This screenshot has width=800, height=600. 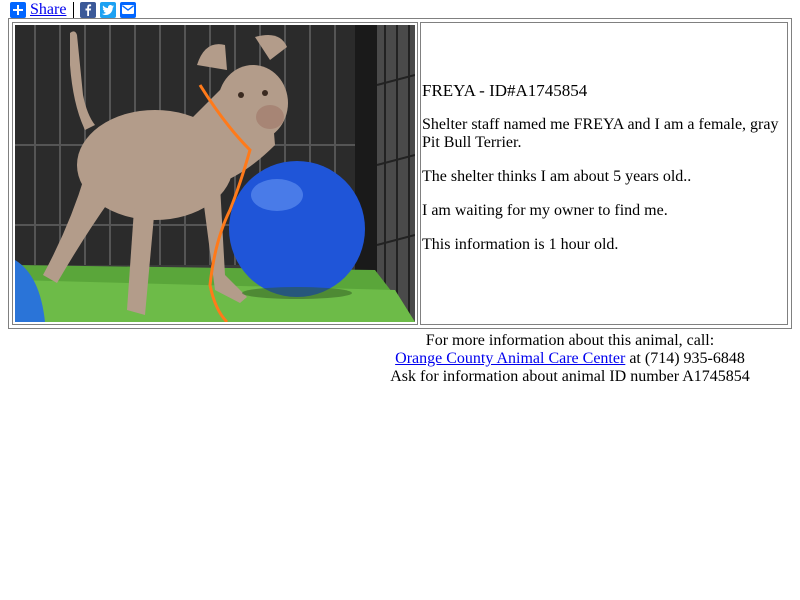 What do you see at coordinates (520, 244) in the screenshot?
I see `info-freshness: This information is 1 hour old.` at bounding box center [520, 244].